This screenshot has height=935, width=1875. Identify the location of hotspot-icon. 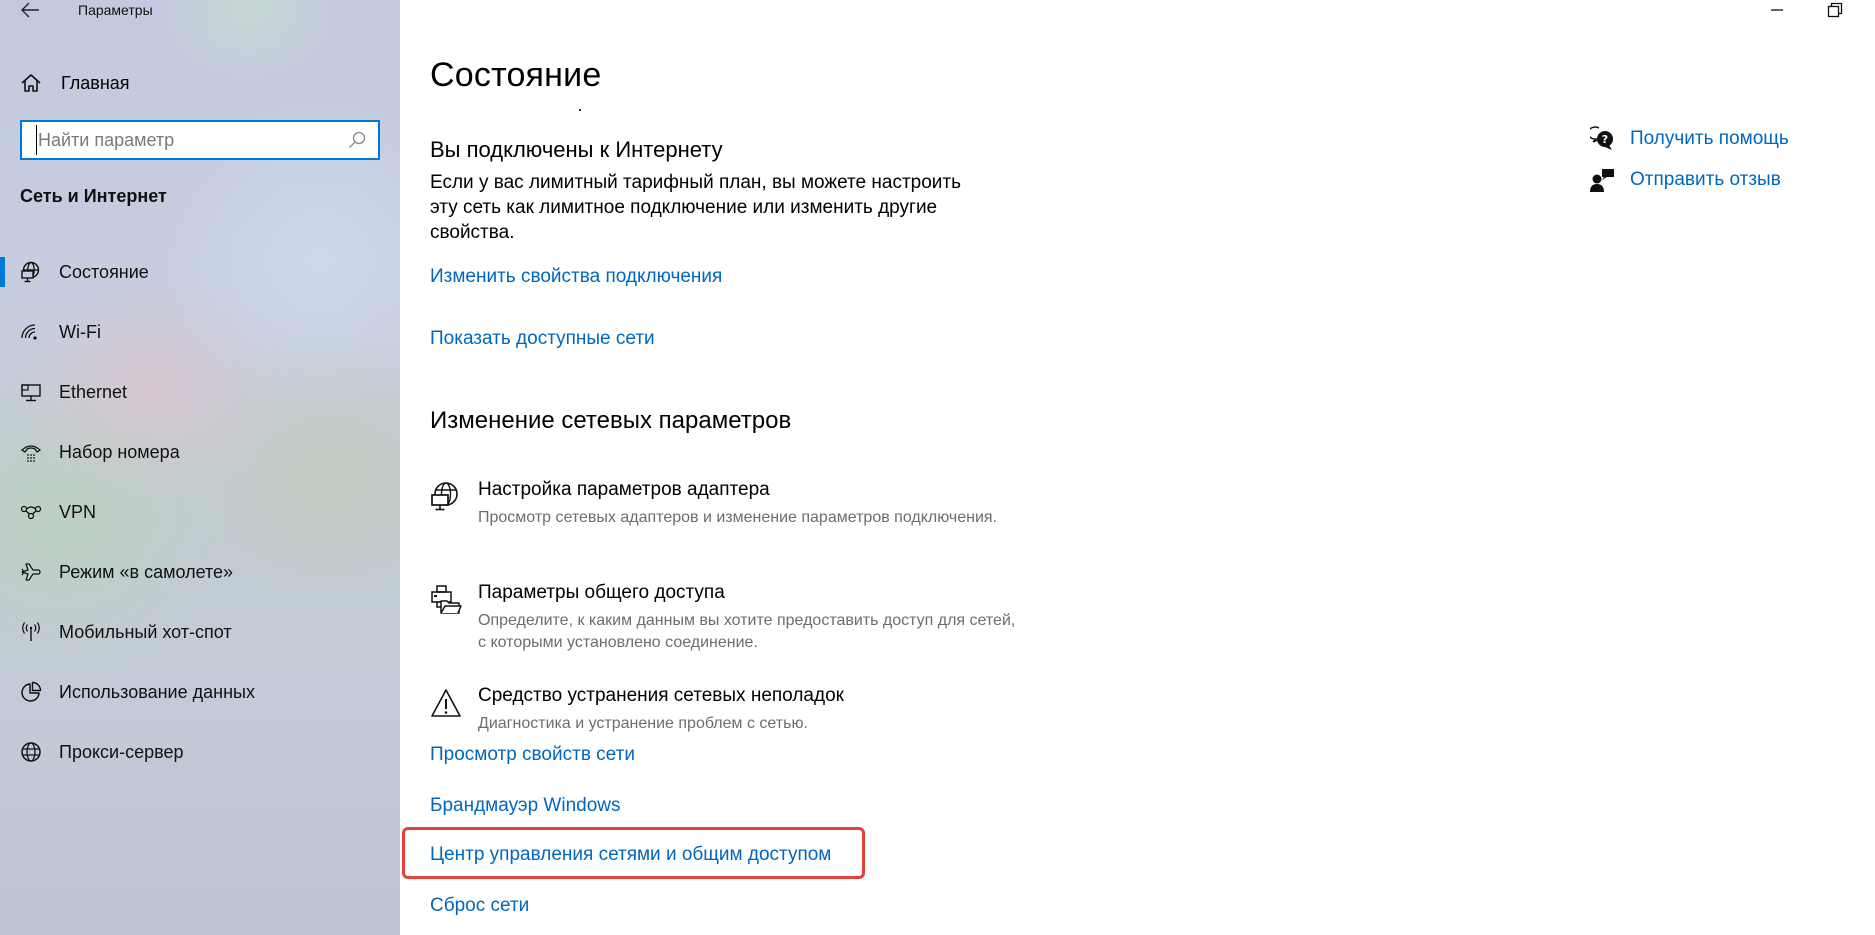
(31, 632).